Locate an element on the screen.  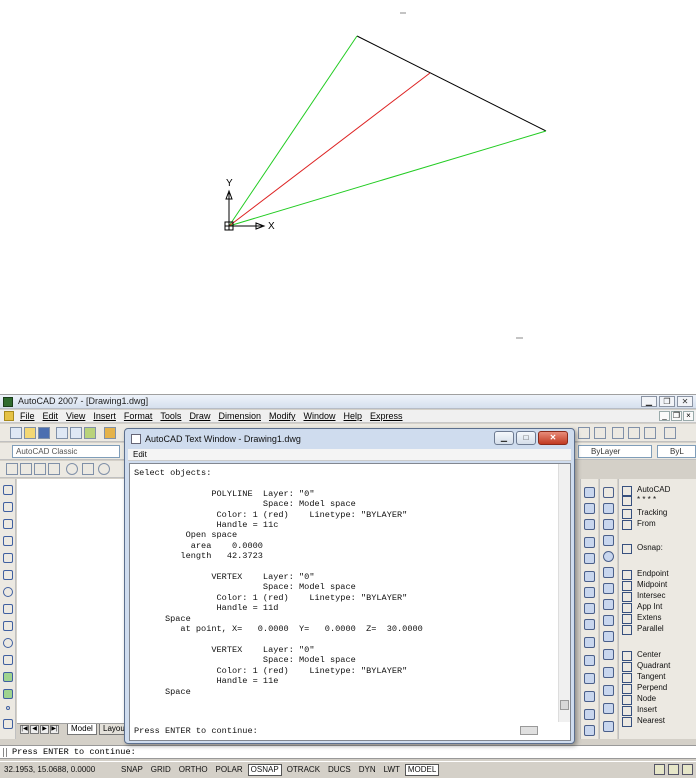
menu-view: View is located at coordinates (75, 416).